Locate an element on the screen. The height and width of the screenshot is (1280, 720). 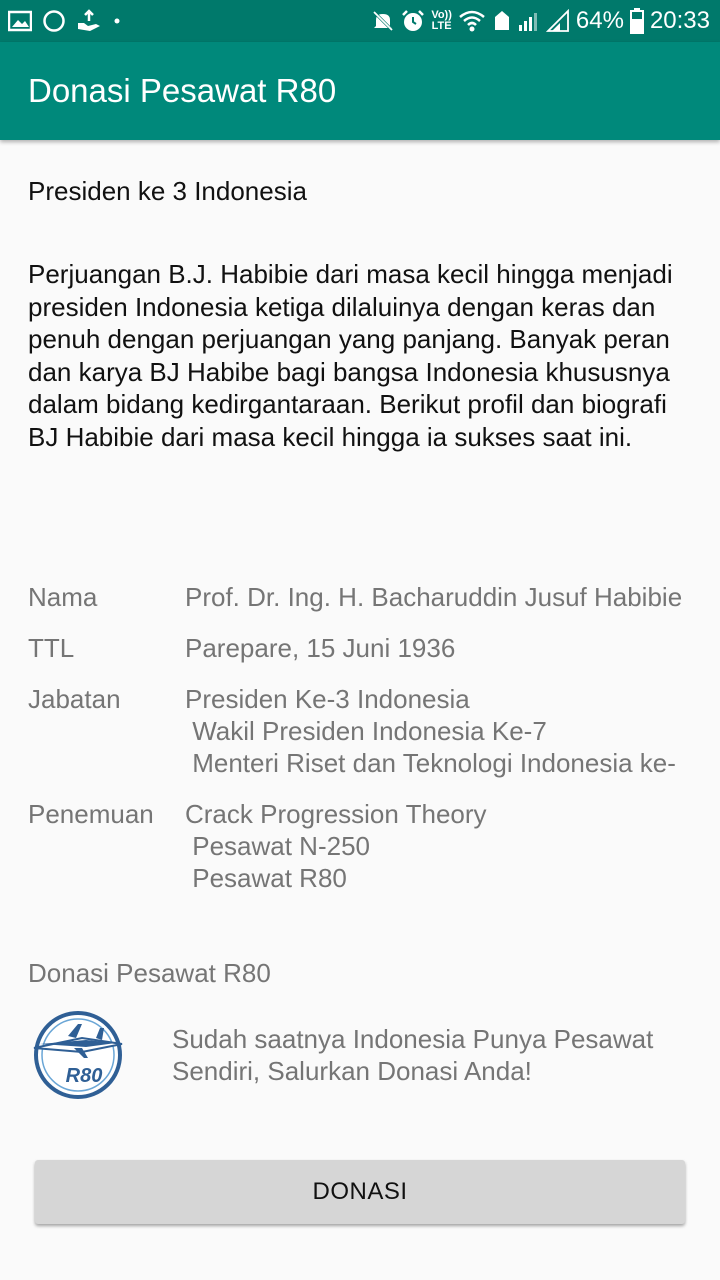
circle-icon is located at coordinates (54, 21).